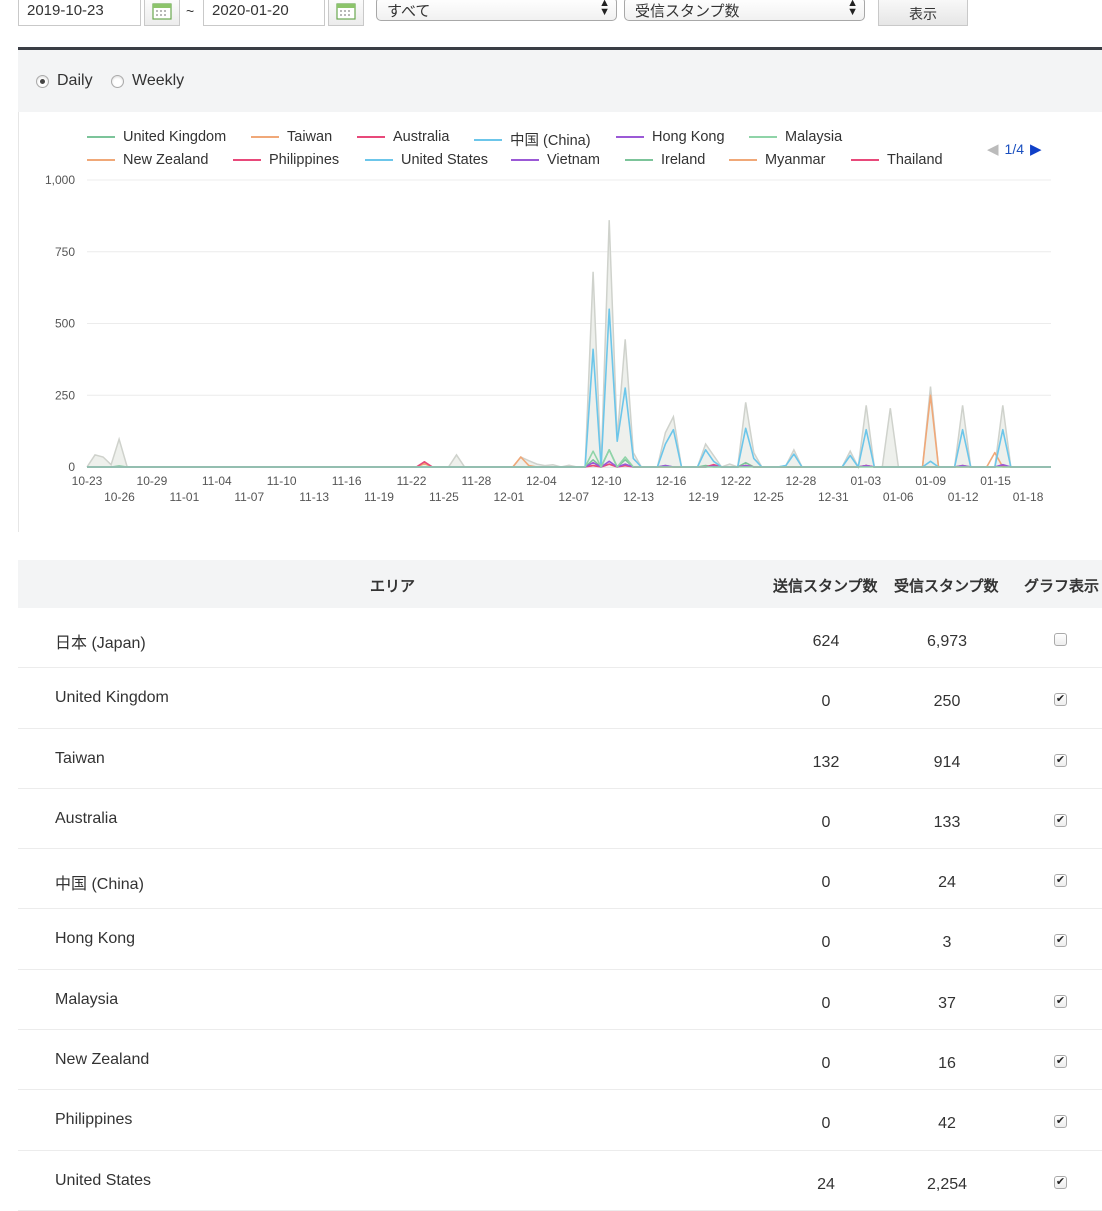 This screenshot has height=1211, width=1102. What do you see at coordinates (665, 160) in the screenshot?
I see `legend-item: Ireland` at bounding box center [665, 160].